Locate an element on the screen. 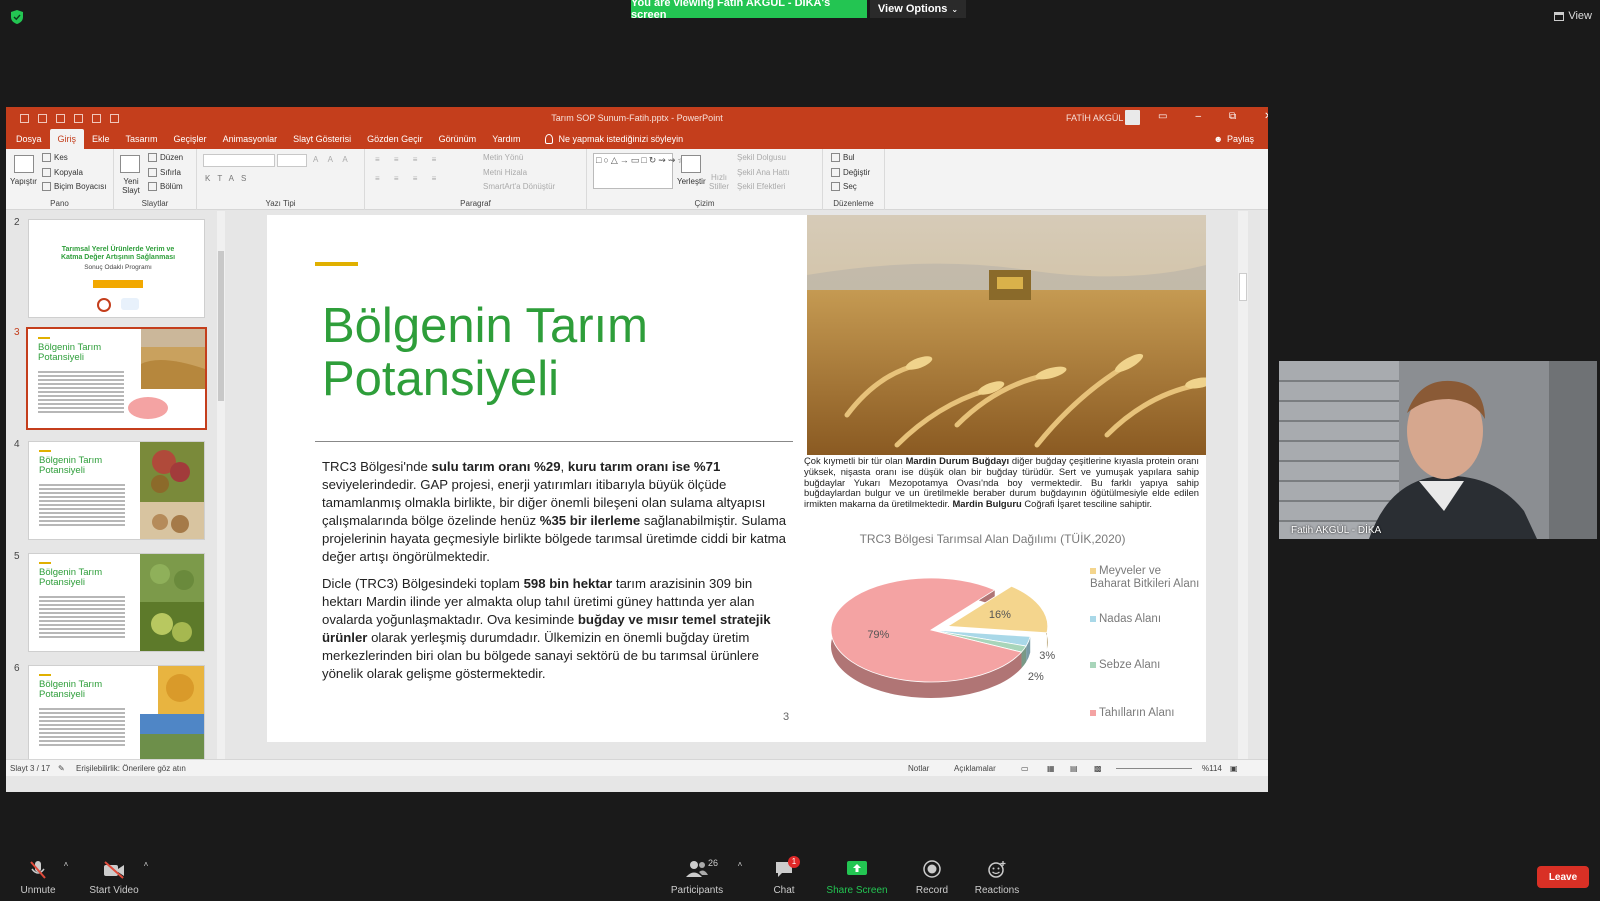  account-avatar is located at coordinates (1132, 117).